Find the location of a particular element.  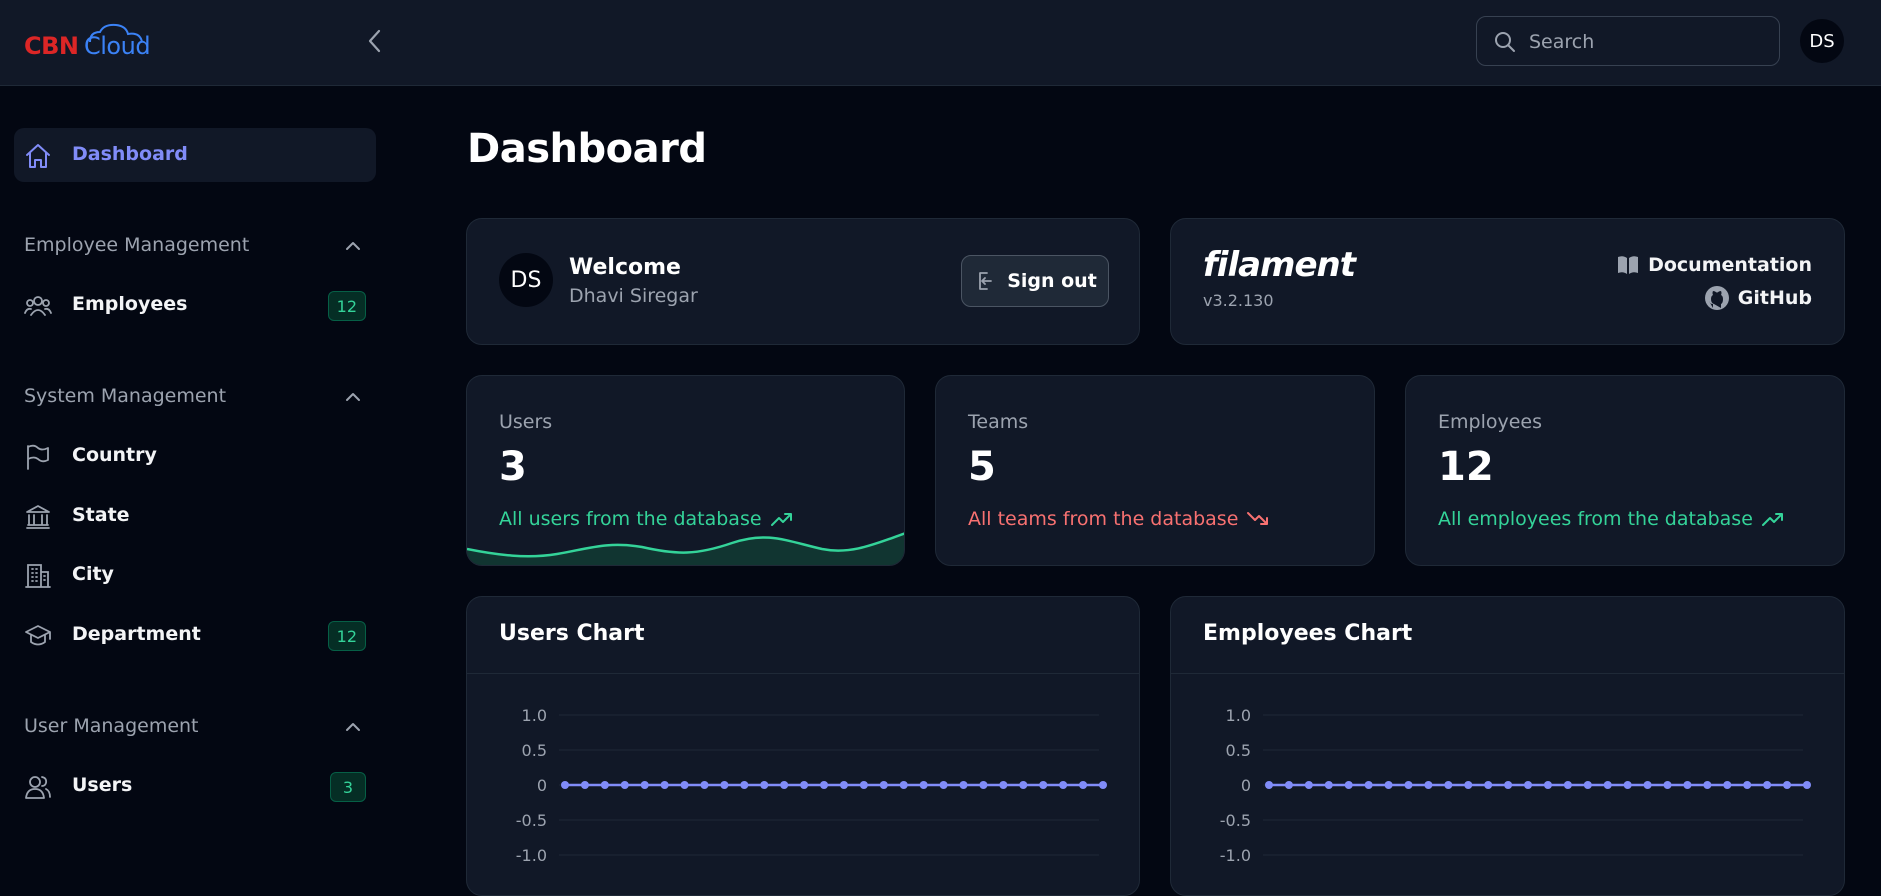

users-line-chart: 1.0 0.5 0 -0.5 -1.0 is located at coordinates (803, 779).